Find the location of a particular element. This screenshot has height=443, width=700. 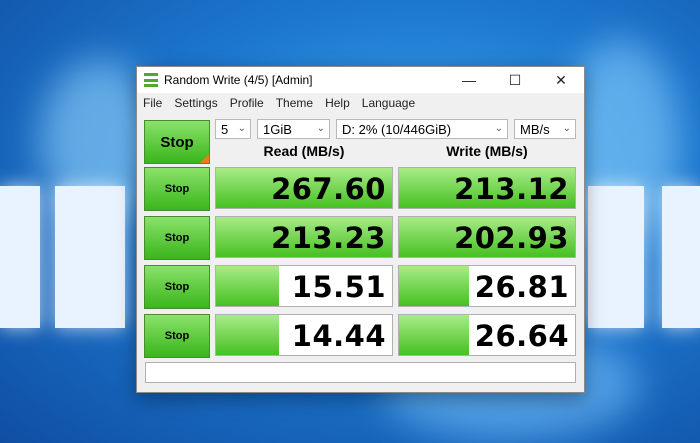

row-4-stop-button: Stop is located at coordinates (177, 336).